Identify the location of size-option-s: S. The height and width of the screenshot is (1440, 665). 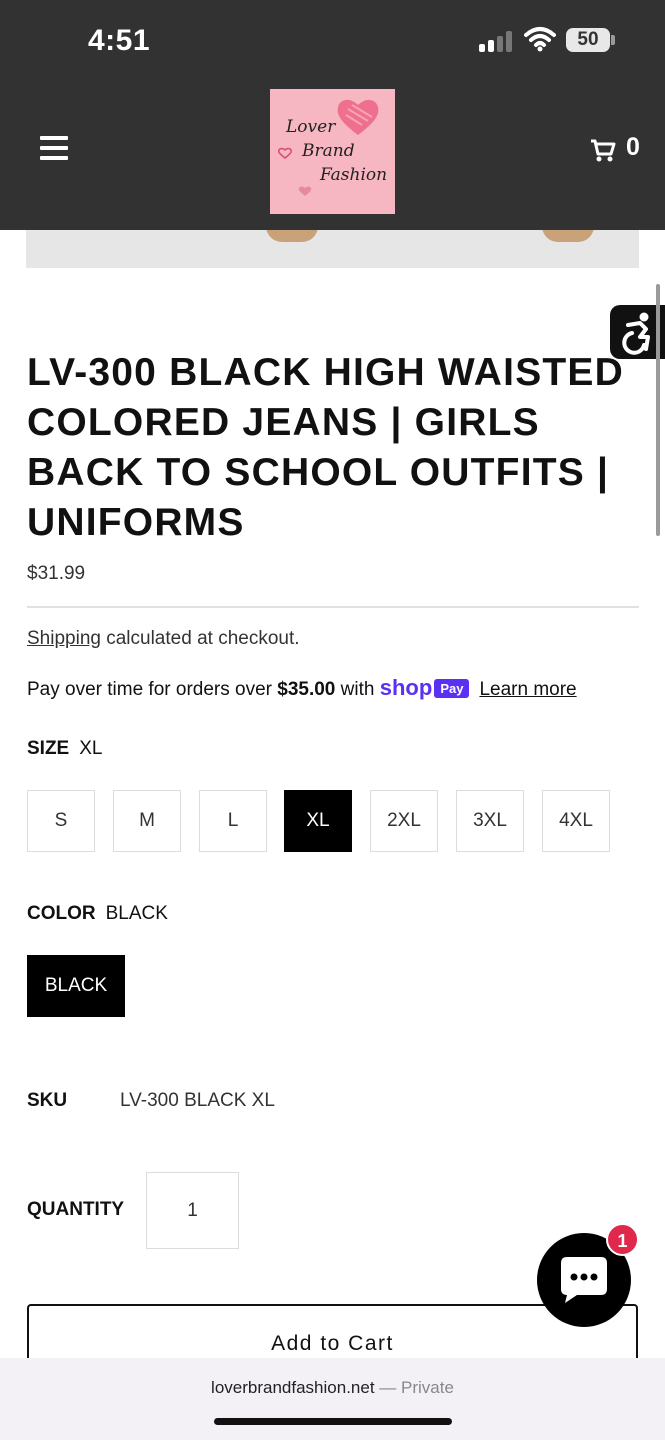
(61, 821).